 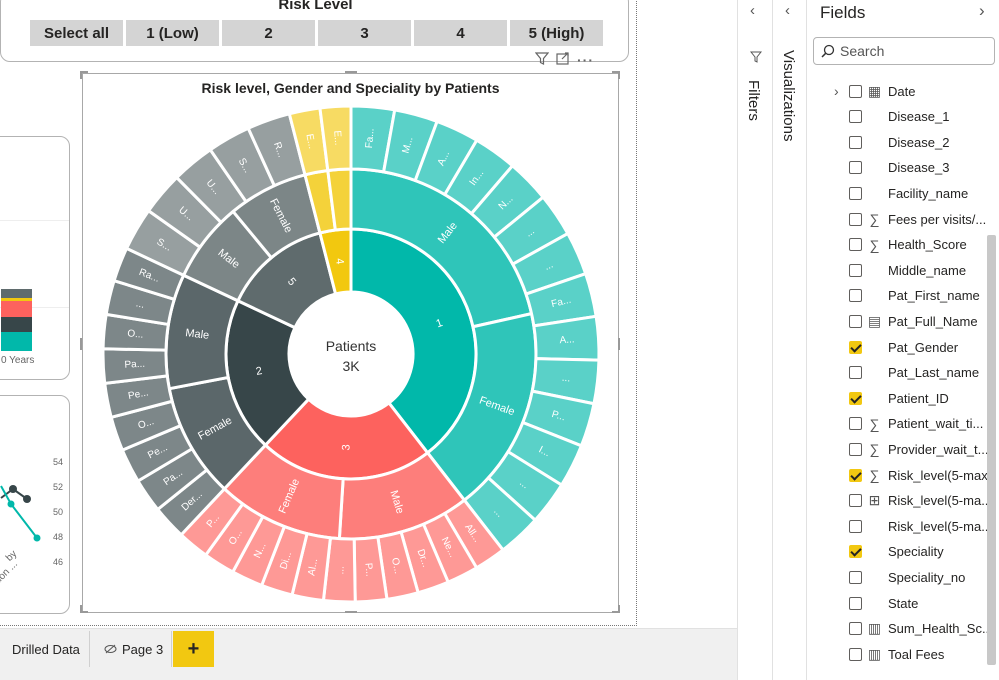 What do you see at coordinates (897, 398) in the screenshot?
I see `field-item: Patient_ID` at bounding box center [897, 398].